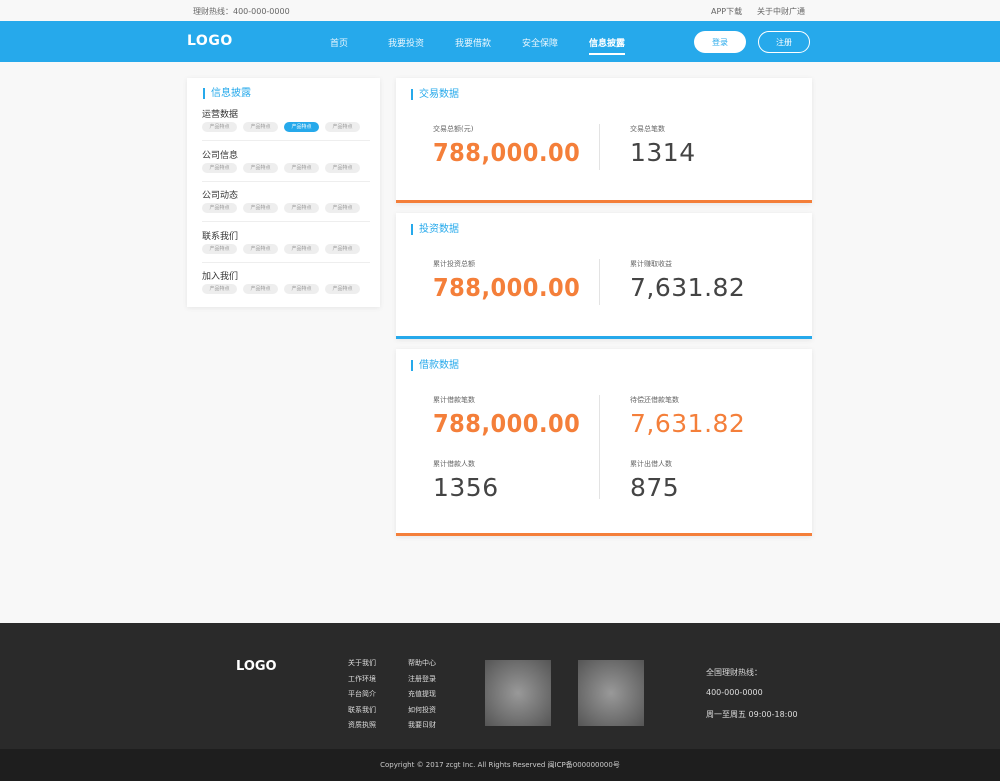 The width and height of the screenshot is (1000, 781). Describe the element at coordinates (688, 423) in the screenshot. I see `stat-value: 7,631.82` at that location.